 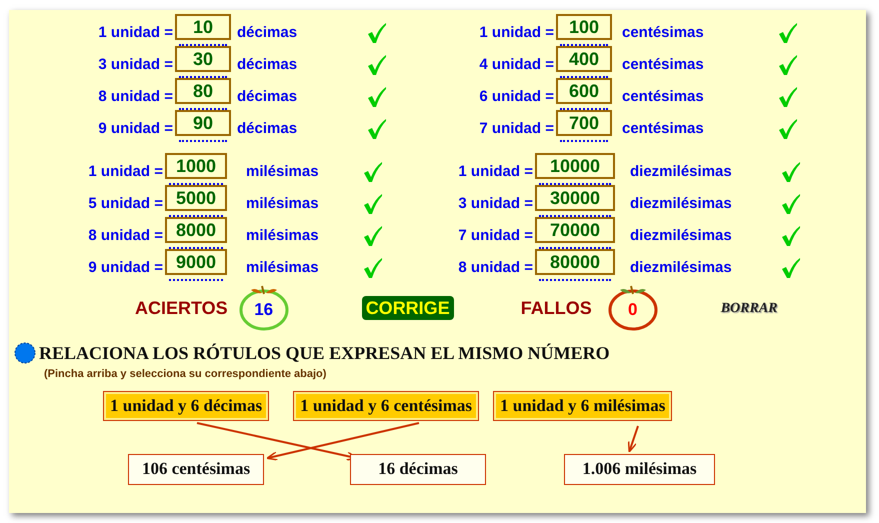 What do you see at coordinates (584, 123) in the screenshot?
I see `answer-box: 700` at bounding box center [584, 123].